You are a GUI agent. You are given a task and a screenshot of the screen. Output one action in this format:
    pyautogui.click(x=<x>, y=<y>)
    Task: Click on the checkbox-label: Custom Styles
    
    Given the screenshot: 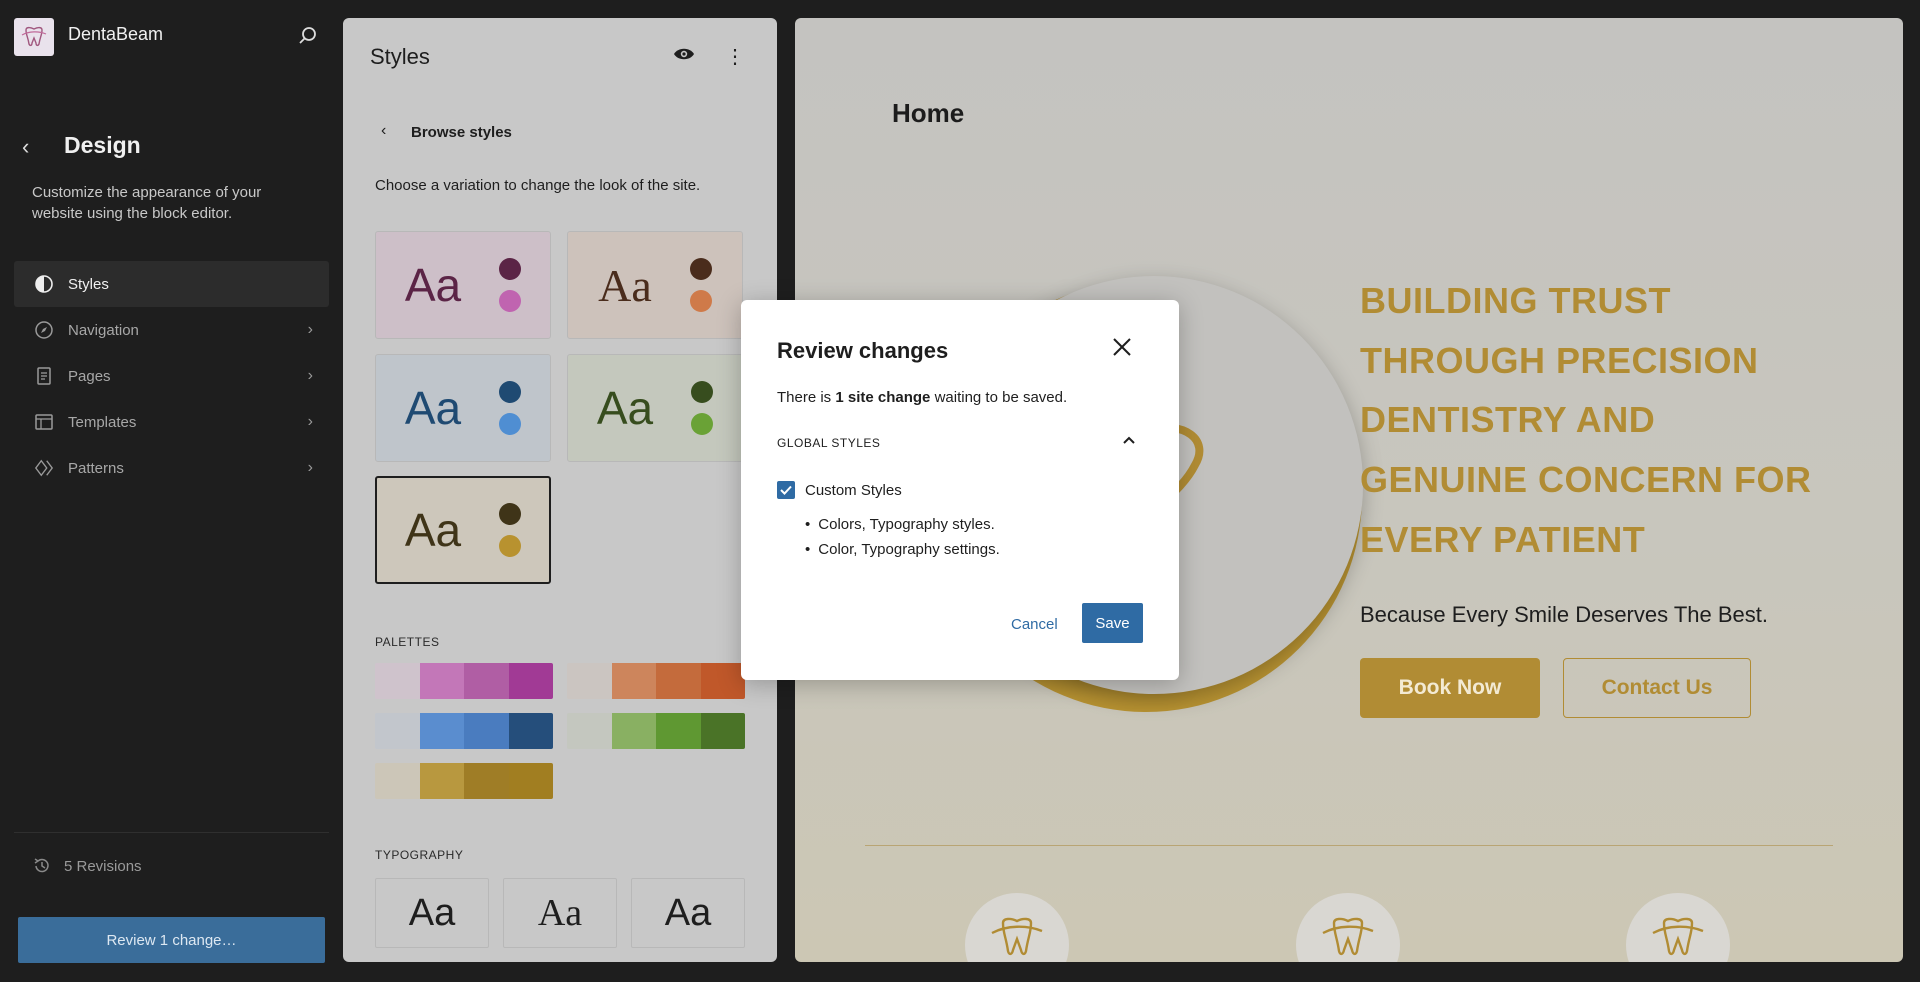 What is the action you would take?
    pyautogui.click(x=853, y=490)
    